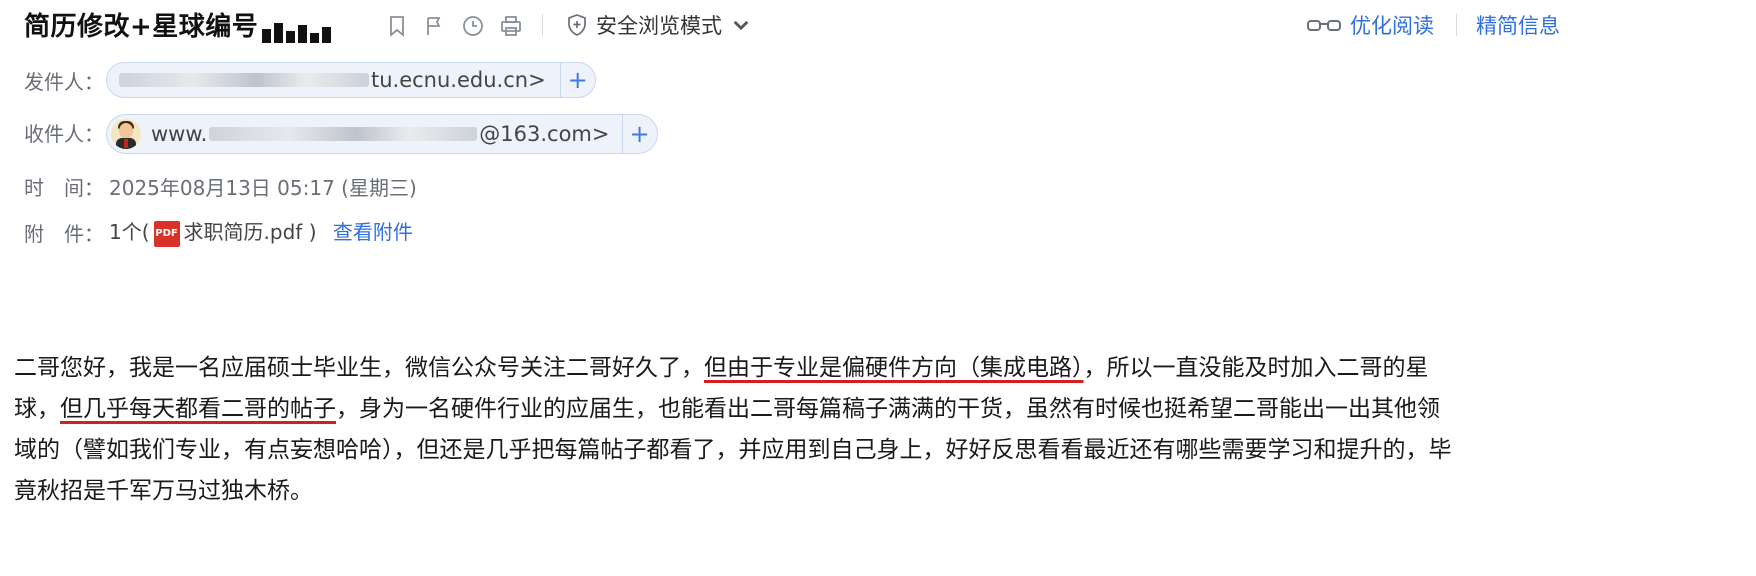 This screenshot has height=576, width=1756. Describe the element at coordinates (373, 232) in the screenshot. I see `view-attachment-link: 查看附件` at that location.